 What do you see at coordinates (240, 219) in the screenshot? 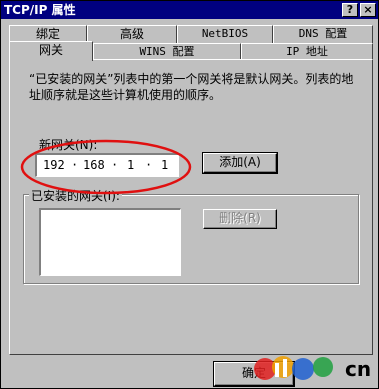
I see `remove-gateway-button: 删除(R)` at bounding box center [240, 219].